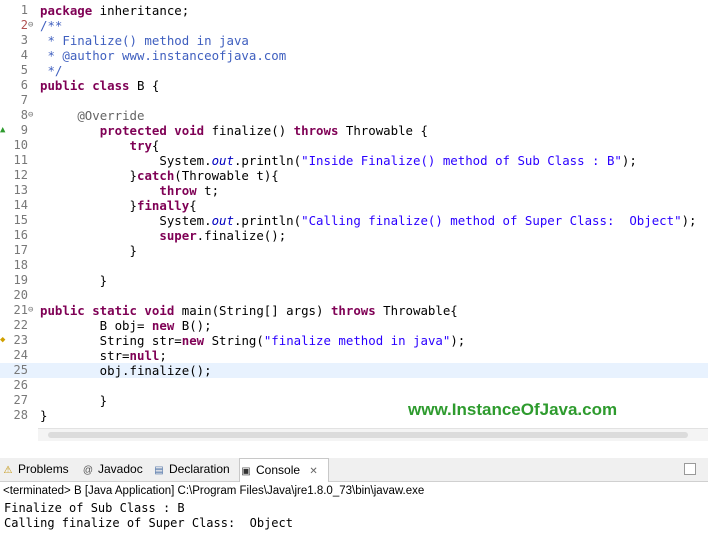  Describe the element at coordinates (115, 469) in the screenshot. I see `tab-javadoc: @ Javadoc` at that location.